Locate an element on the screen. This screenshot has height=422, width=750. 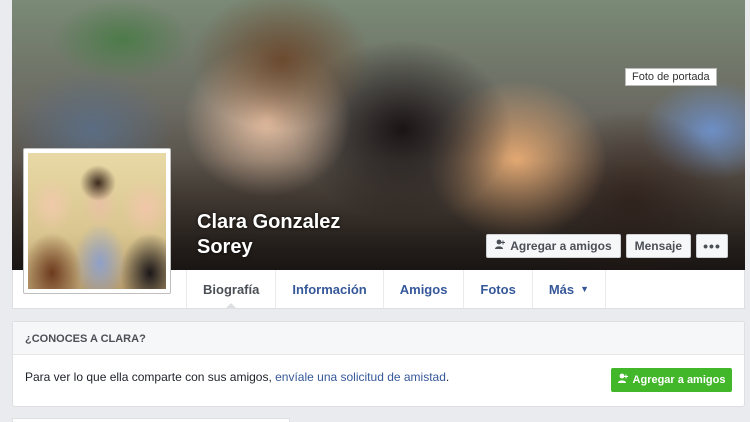
profile-name-line-1: Clara Gonzalez is located at coordinates (297, 222).